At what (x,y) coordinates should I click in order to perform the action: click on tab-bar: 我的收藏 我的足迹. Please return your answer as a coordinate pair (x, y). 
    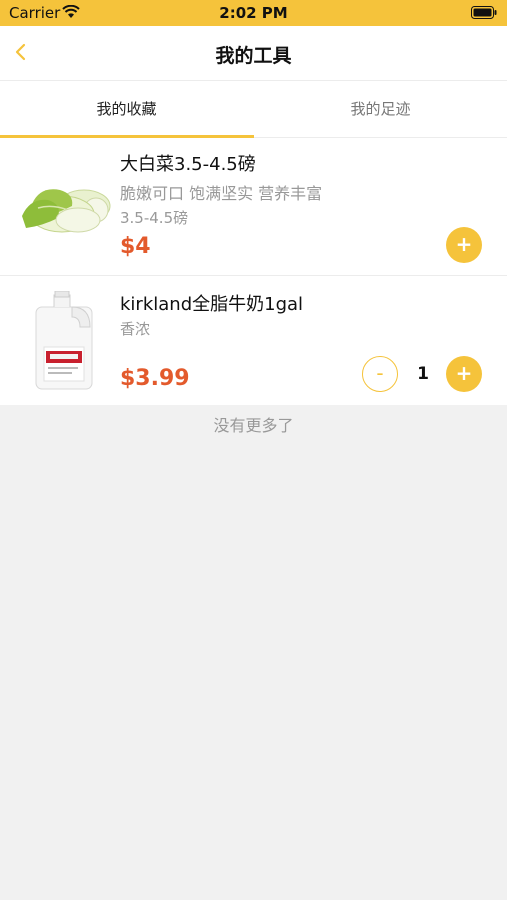
    Looking at the image, I should click on (253, 109).